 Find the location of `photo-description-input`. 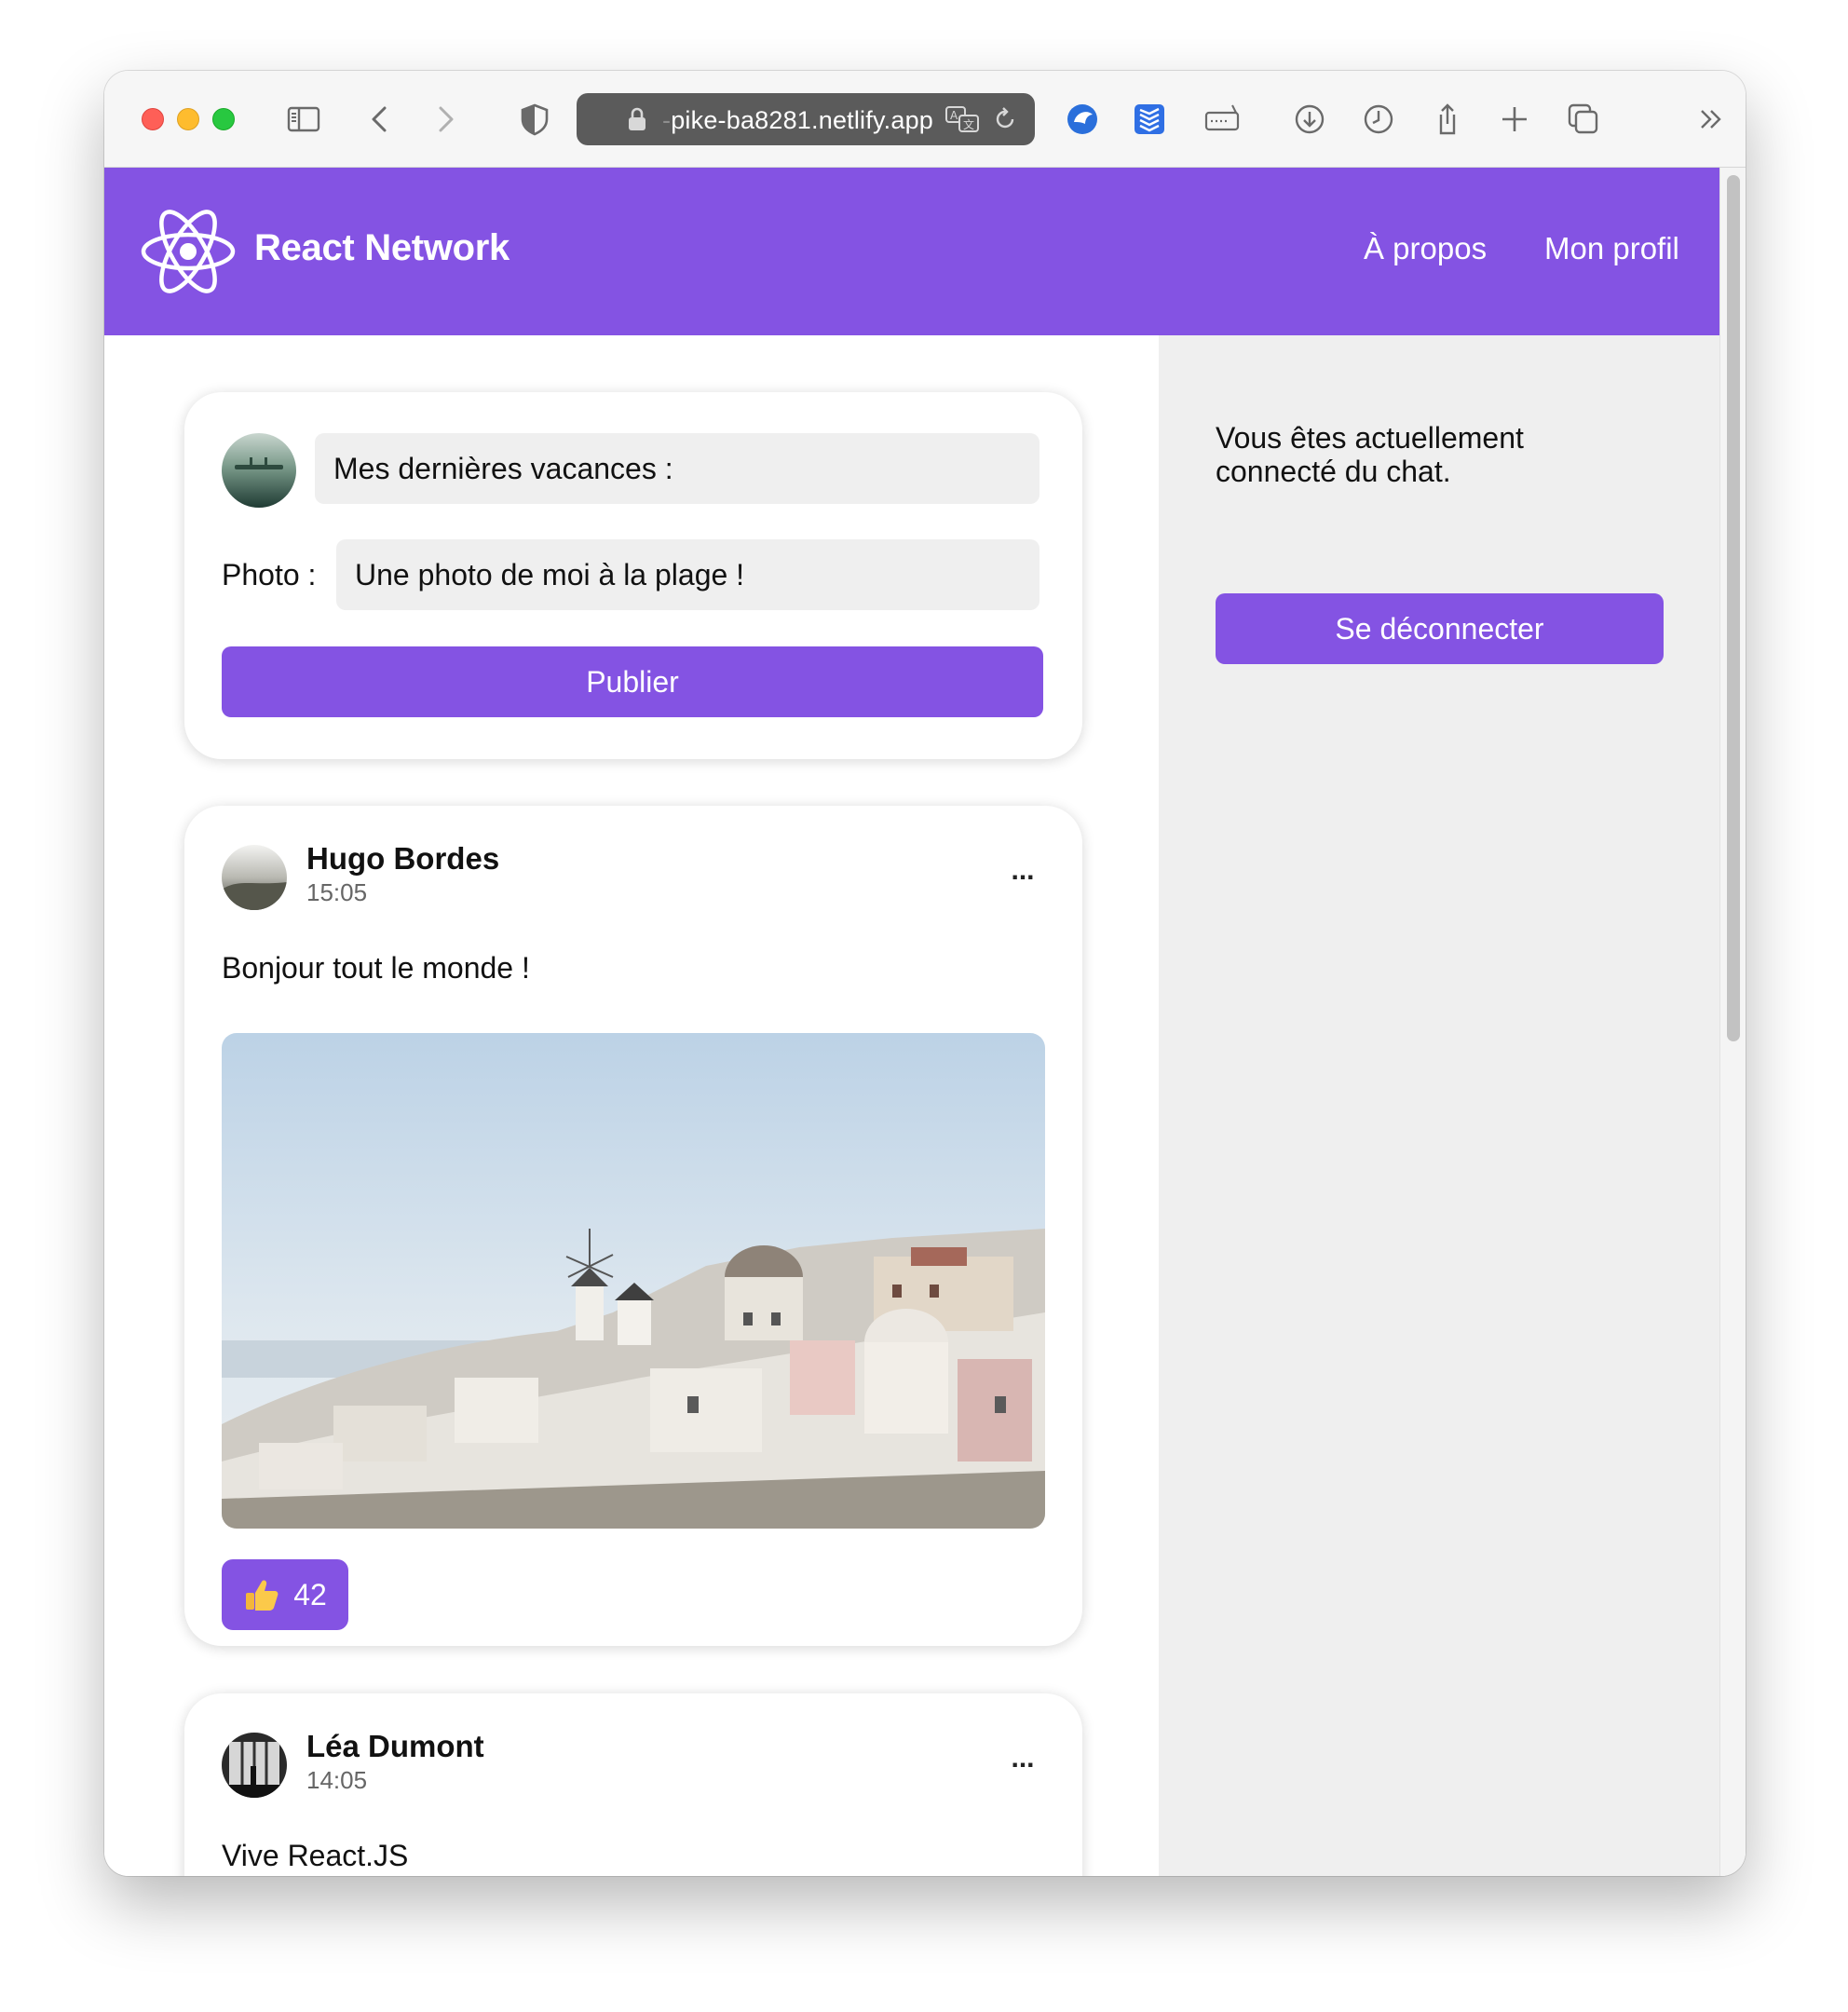

photo-description-input is located at coordinates (688, 574).